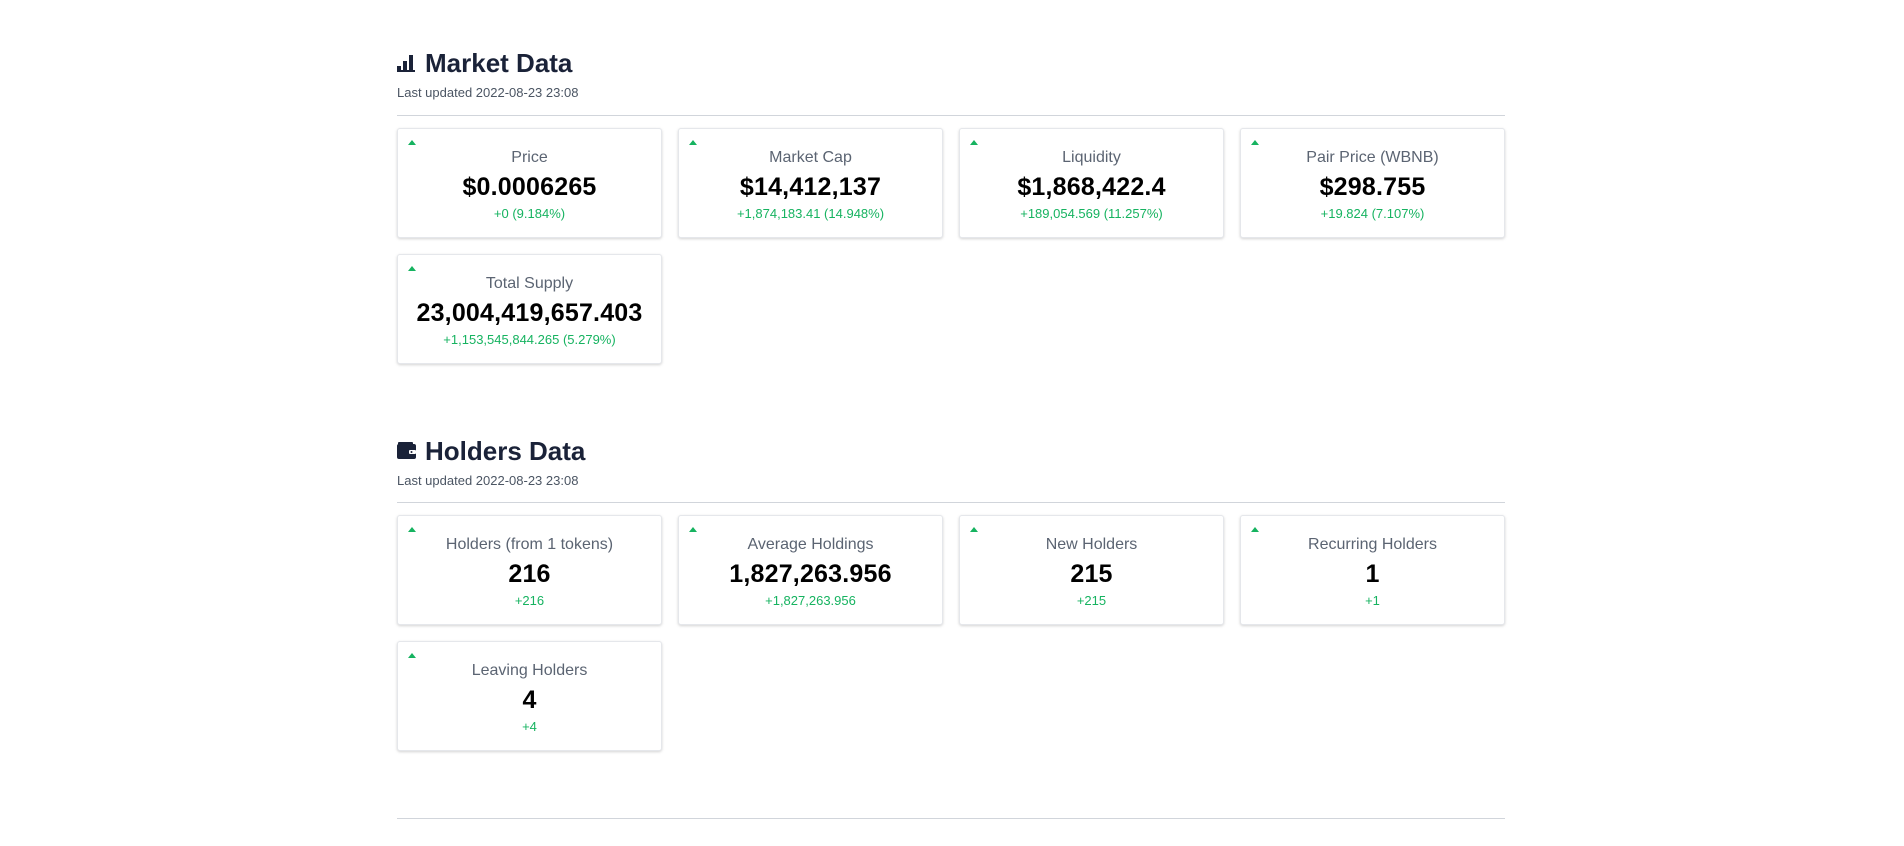 This screenshot has width=1904, height=846. Describe the element at coordinates (529, 670) in the screenshot. I see `card-label: Leaving Holders` at that location.